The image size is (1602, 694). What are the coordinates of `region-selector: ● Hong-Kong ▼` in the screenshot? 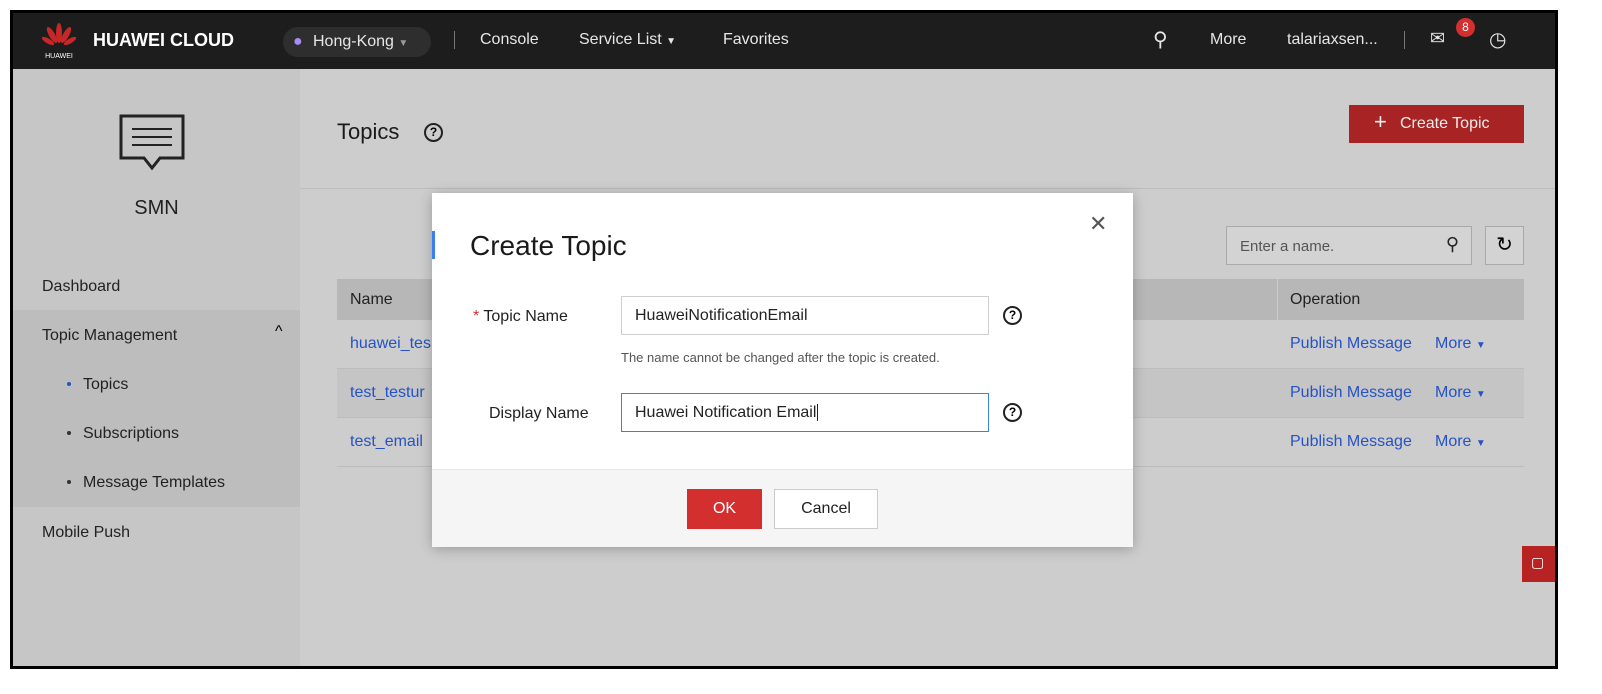 It's located at (357, 42).